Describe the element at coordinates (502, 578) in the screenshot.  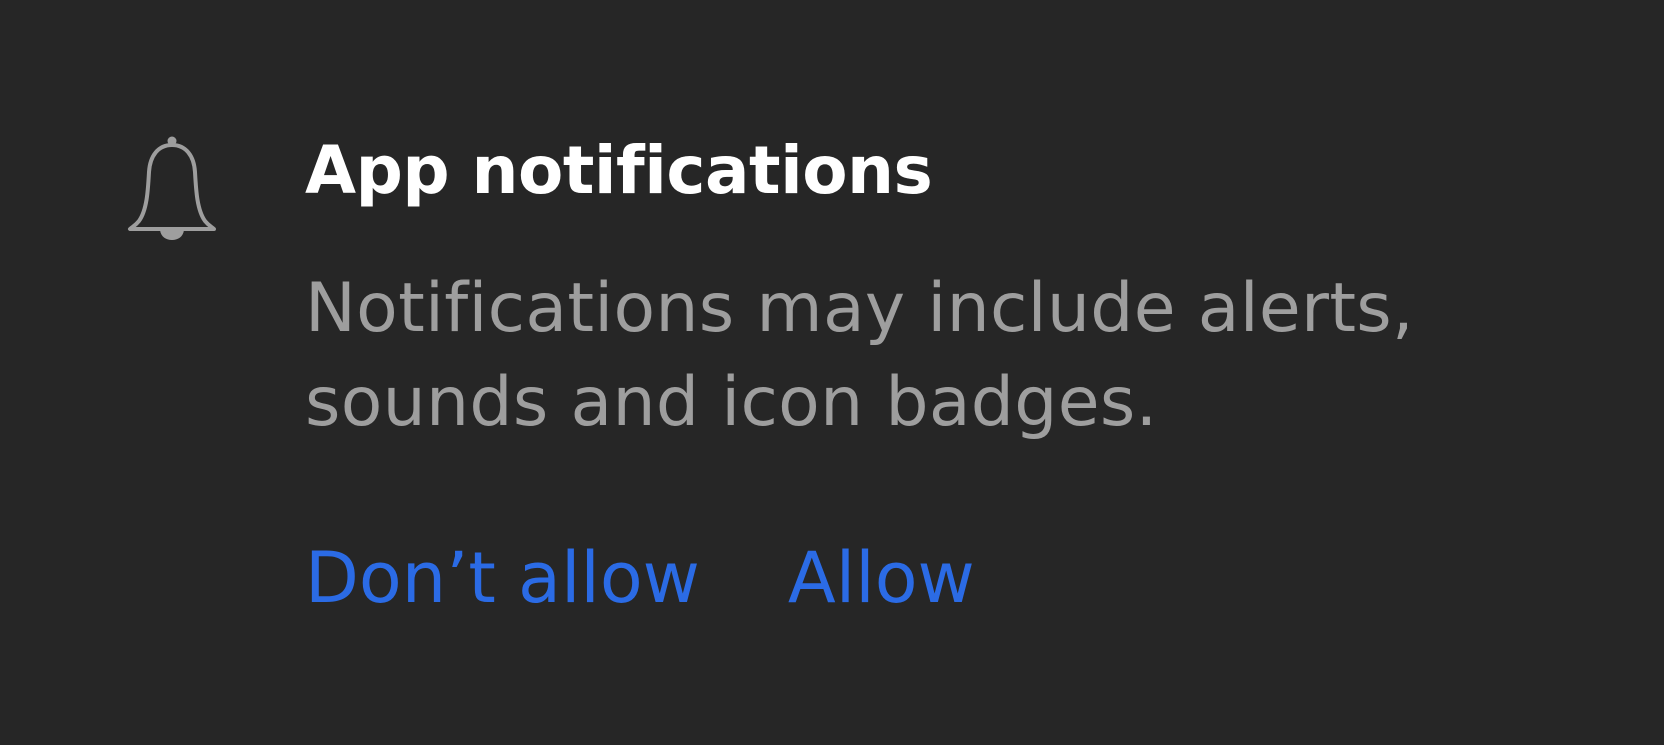
I see `dont-allow-button: Don’t allow` at that location.